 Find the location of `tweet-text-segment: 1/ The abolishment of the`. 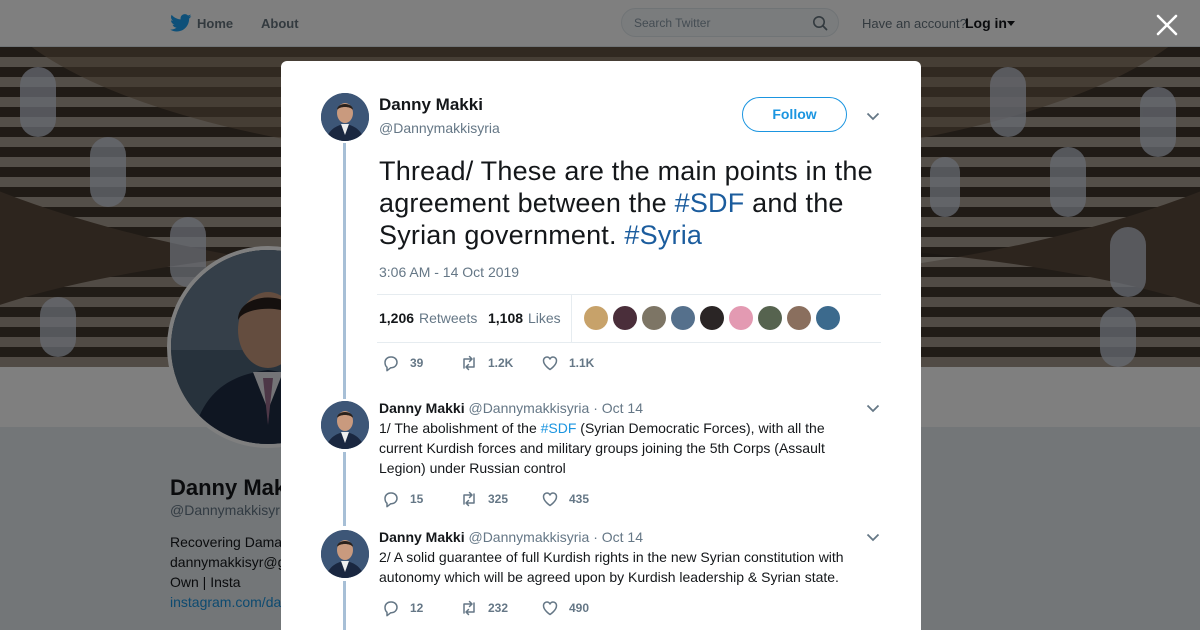

tweet-text-segment: 1/ The abolishment of the is located at coordinates (460, 428).